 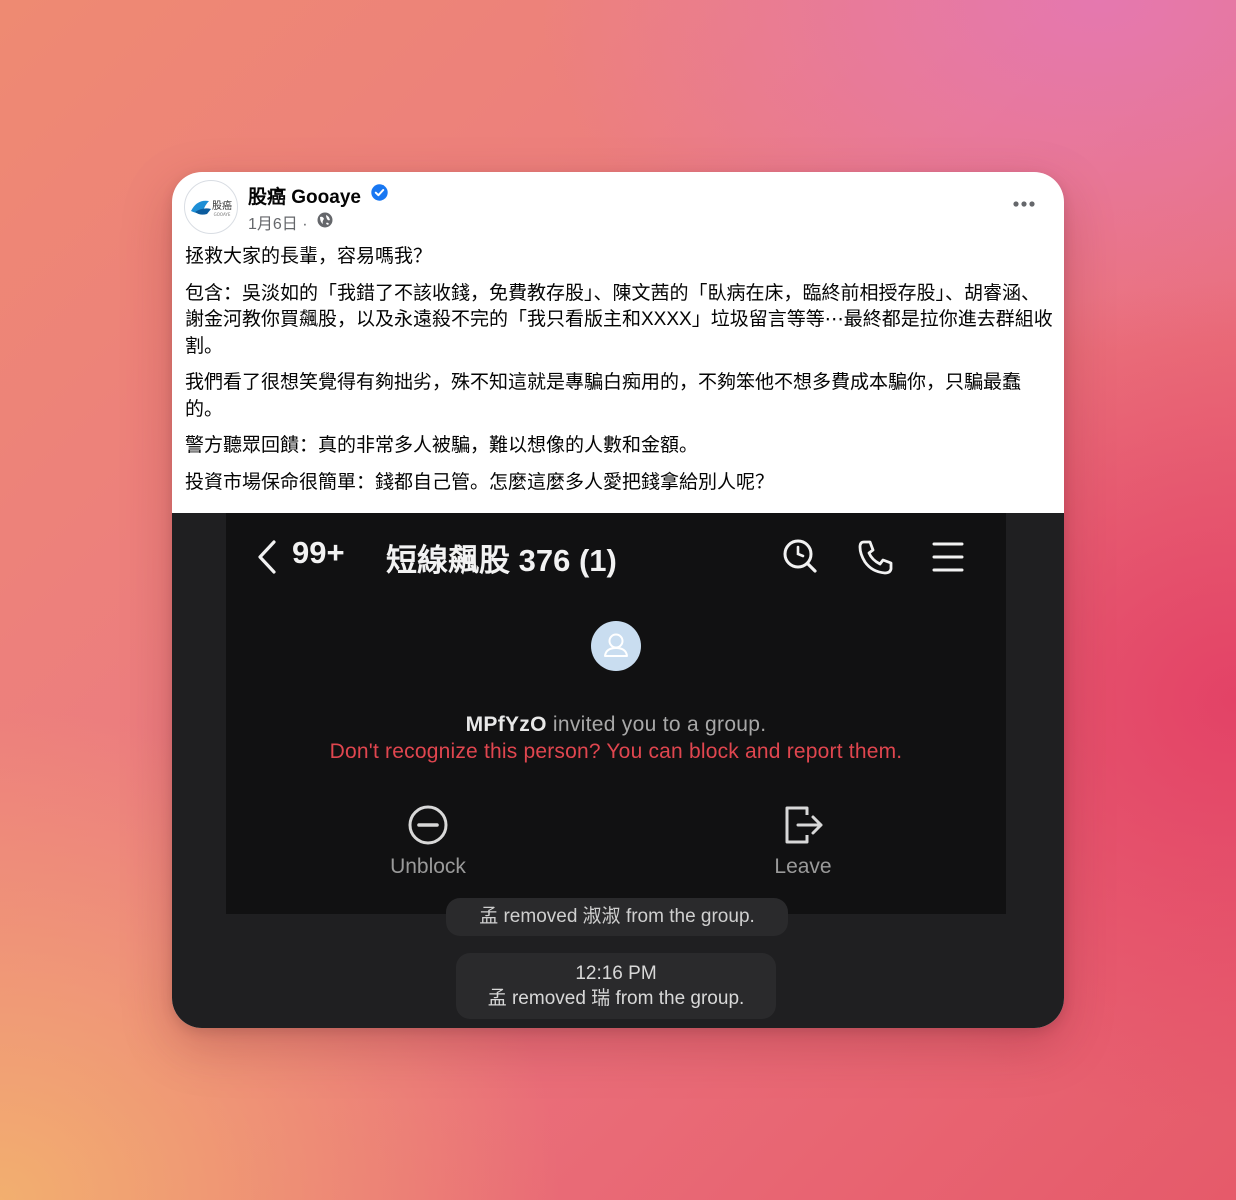 What do you see at coordinates (222, 205) in the screenshot?
I see `avatar-logo-text: 股癌` at bounding box center [222, 205].